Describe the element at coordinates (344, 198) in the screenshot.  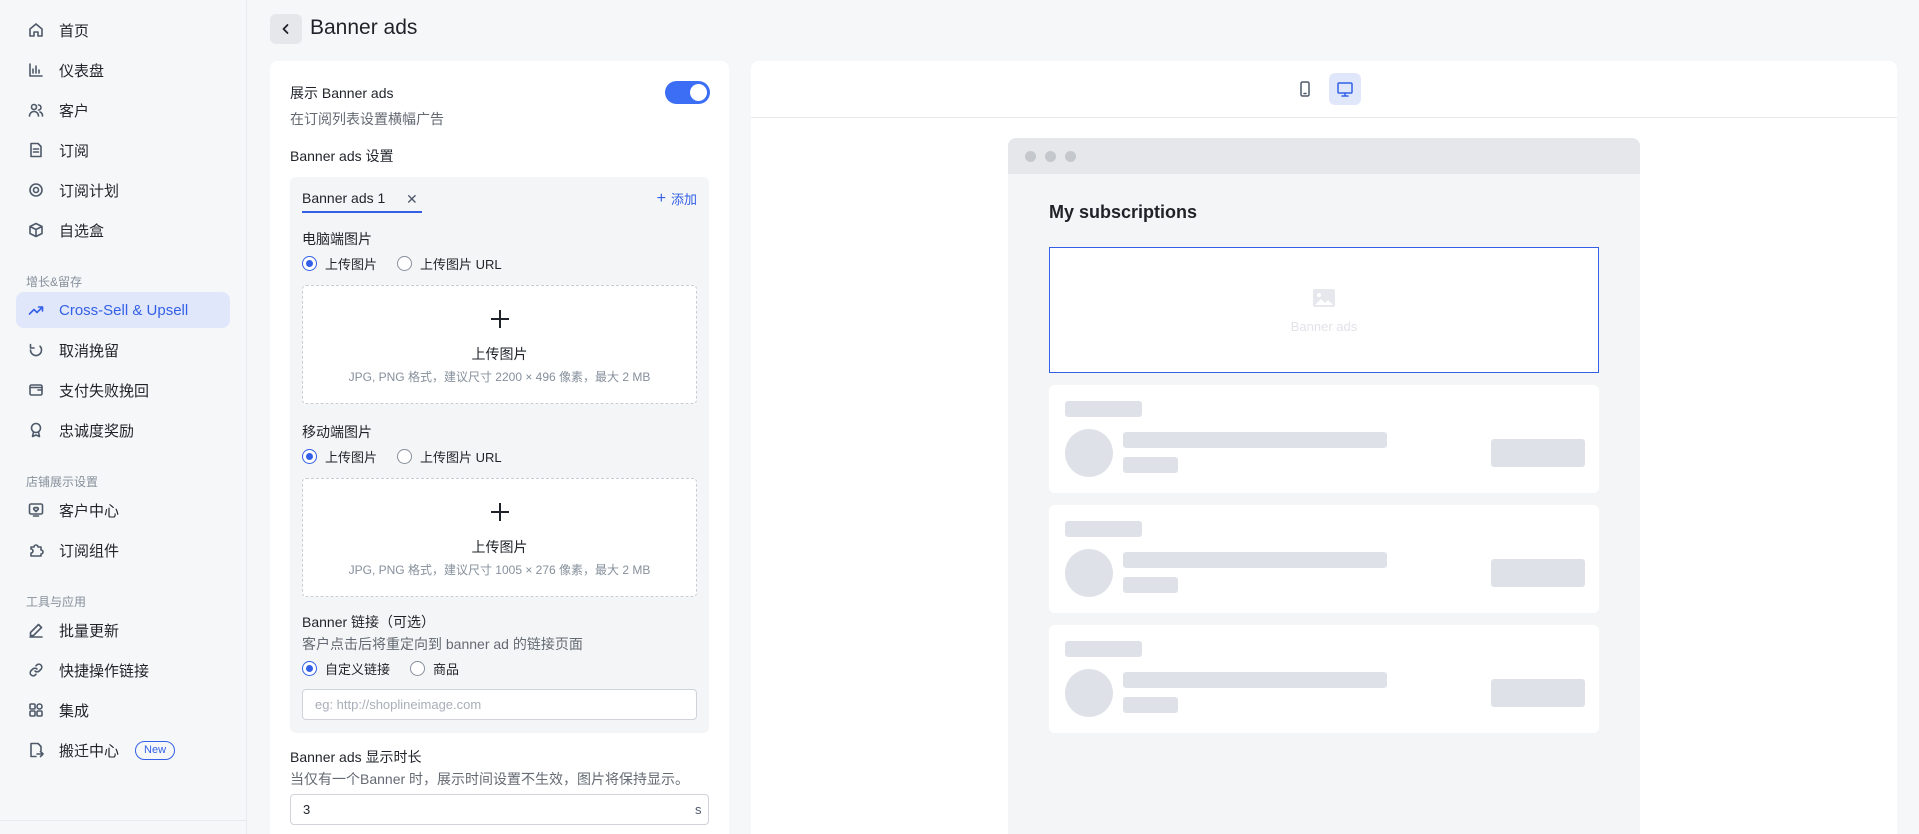
I see `tab-label: Banner ads 1` at that location.